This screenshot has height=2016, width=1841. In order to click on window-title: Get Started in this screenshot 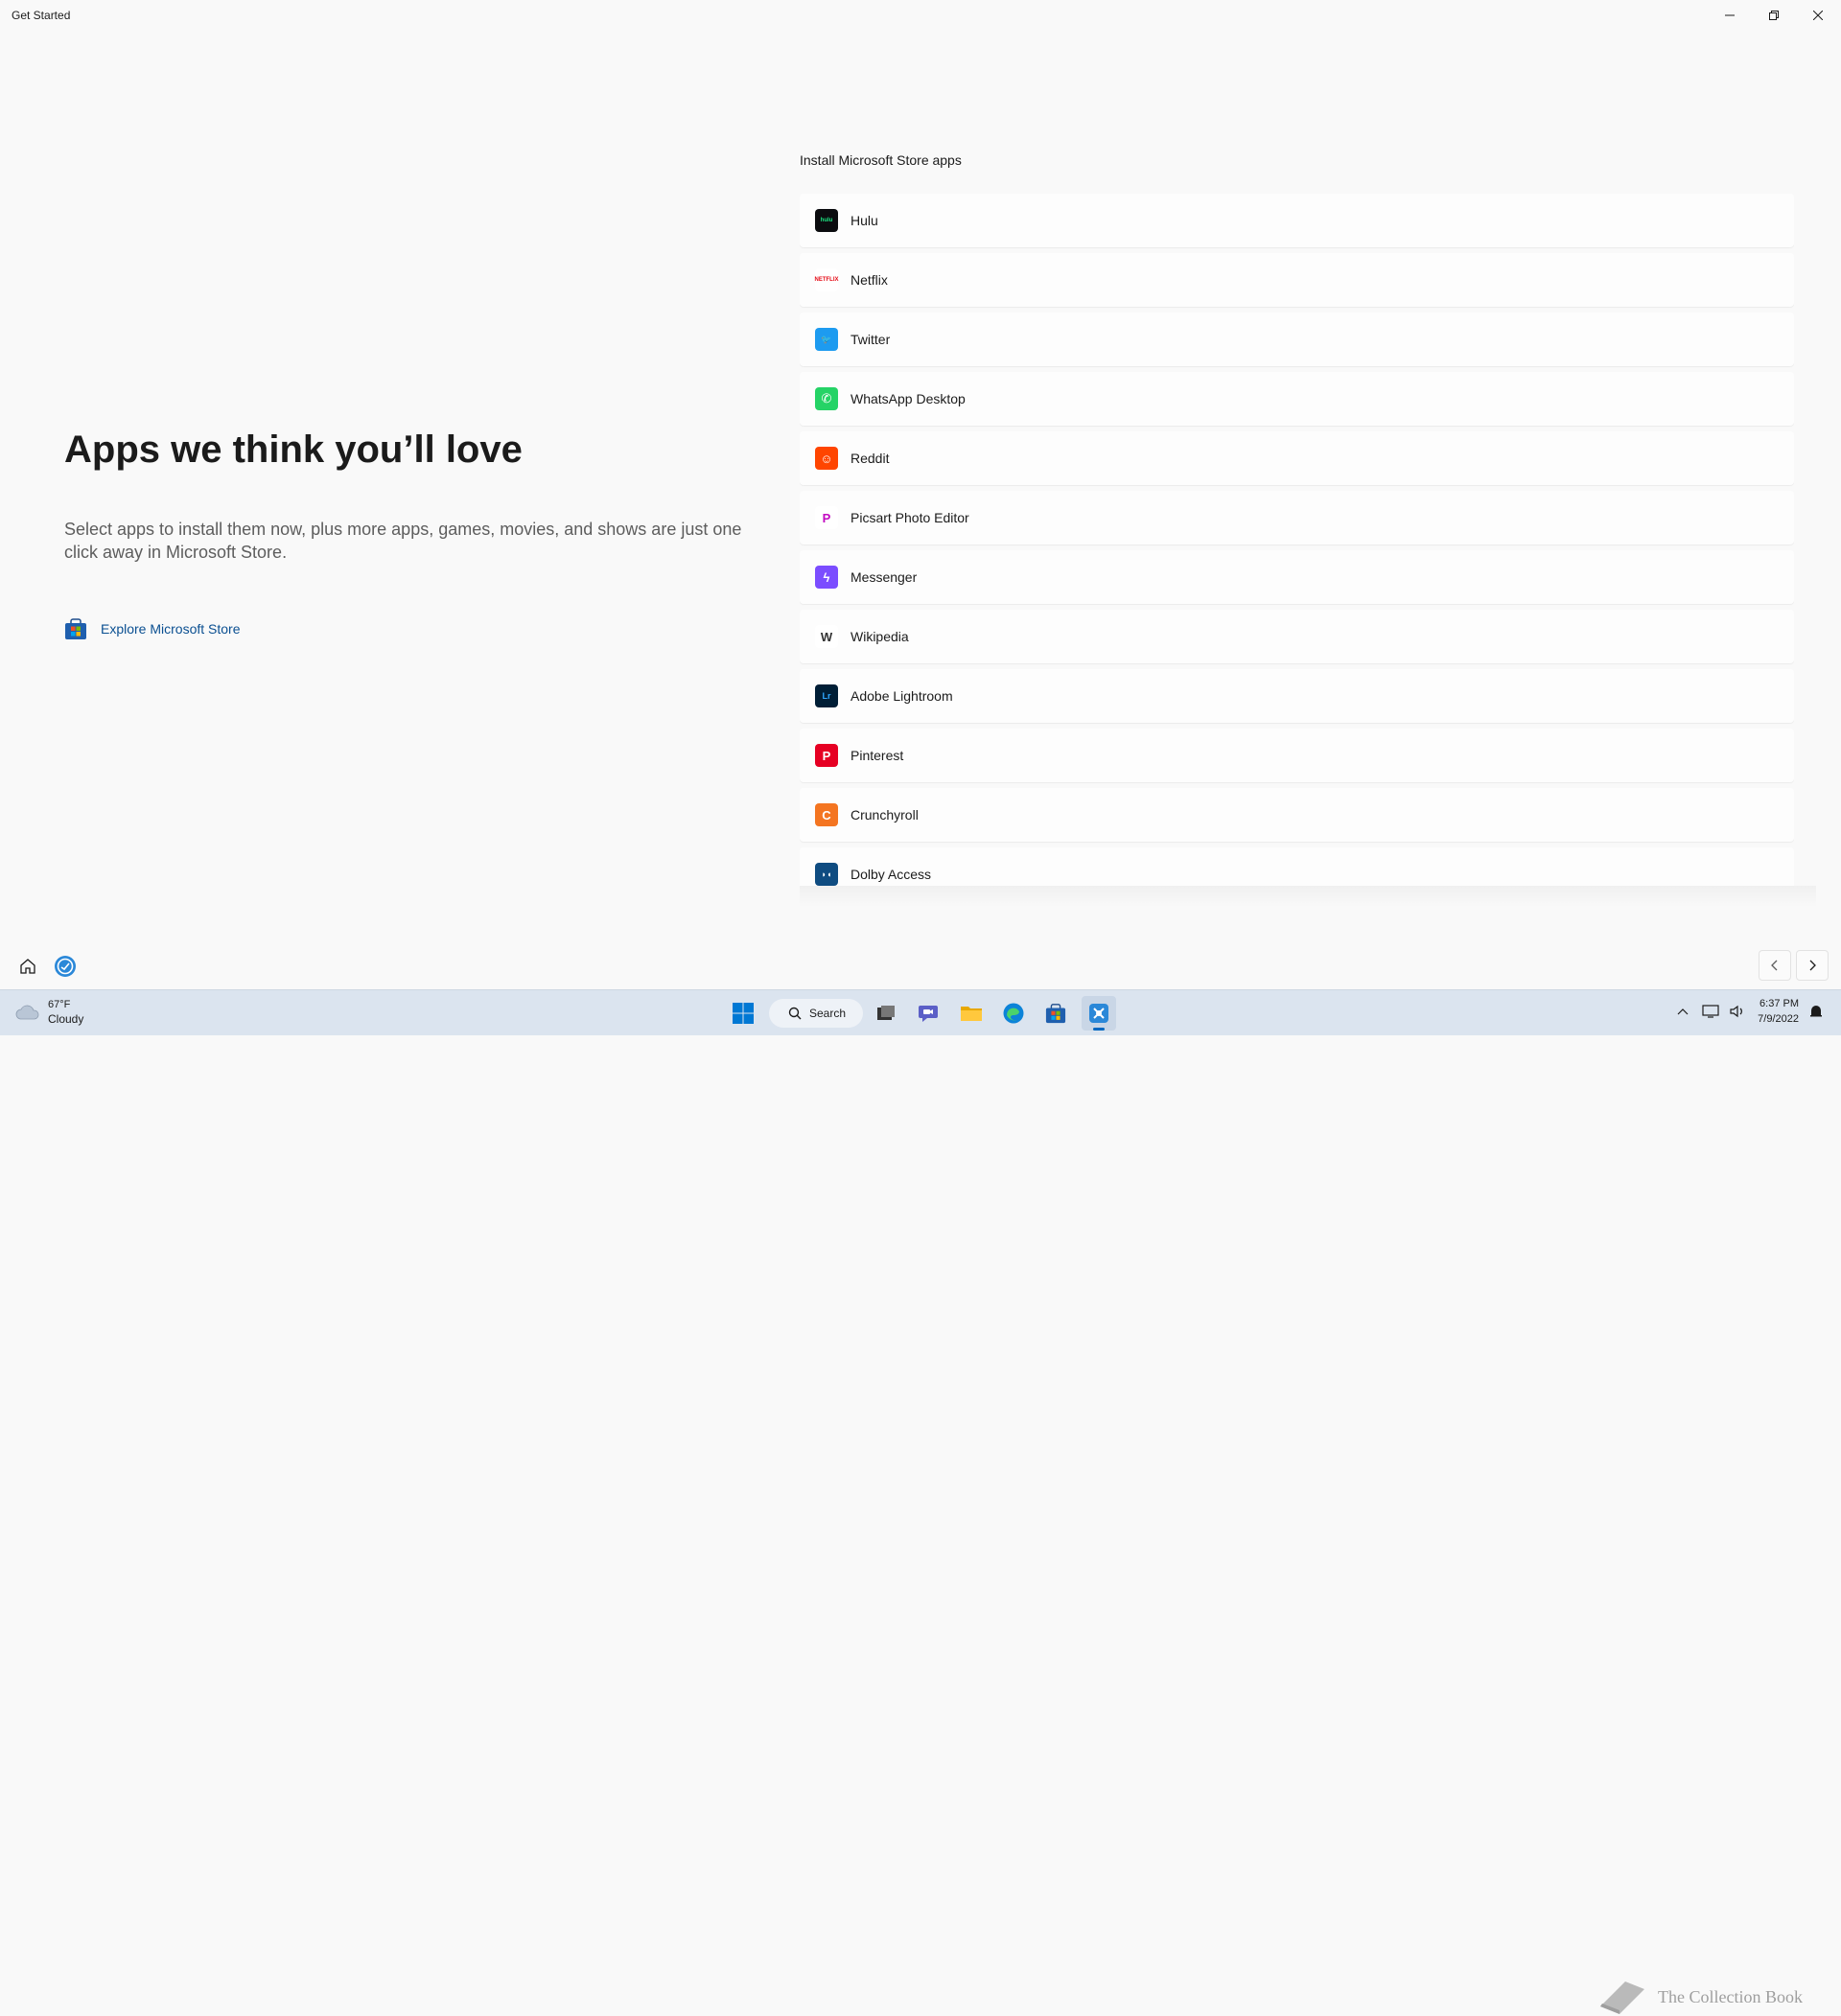, I will do `click(41, 15)`.